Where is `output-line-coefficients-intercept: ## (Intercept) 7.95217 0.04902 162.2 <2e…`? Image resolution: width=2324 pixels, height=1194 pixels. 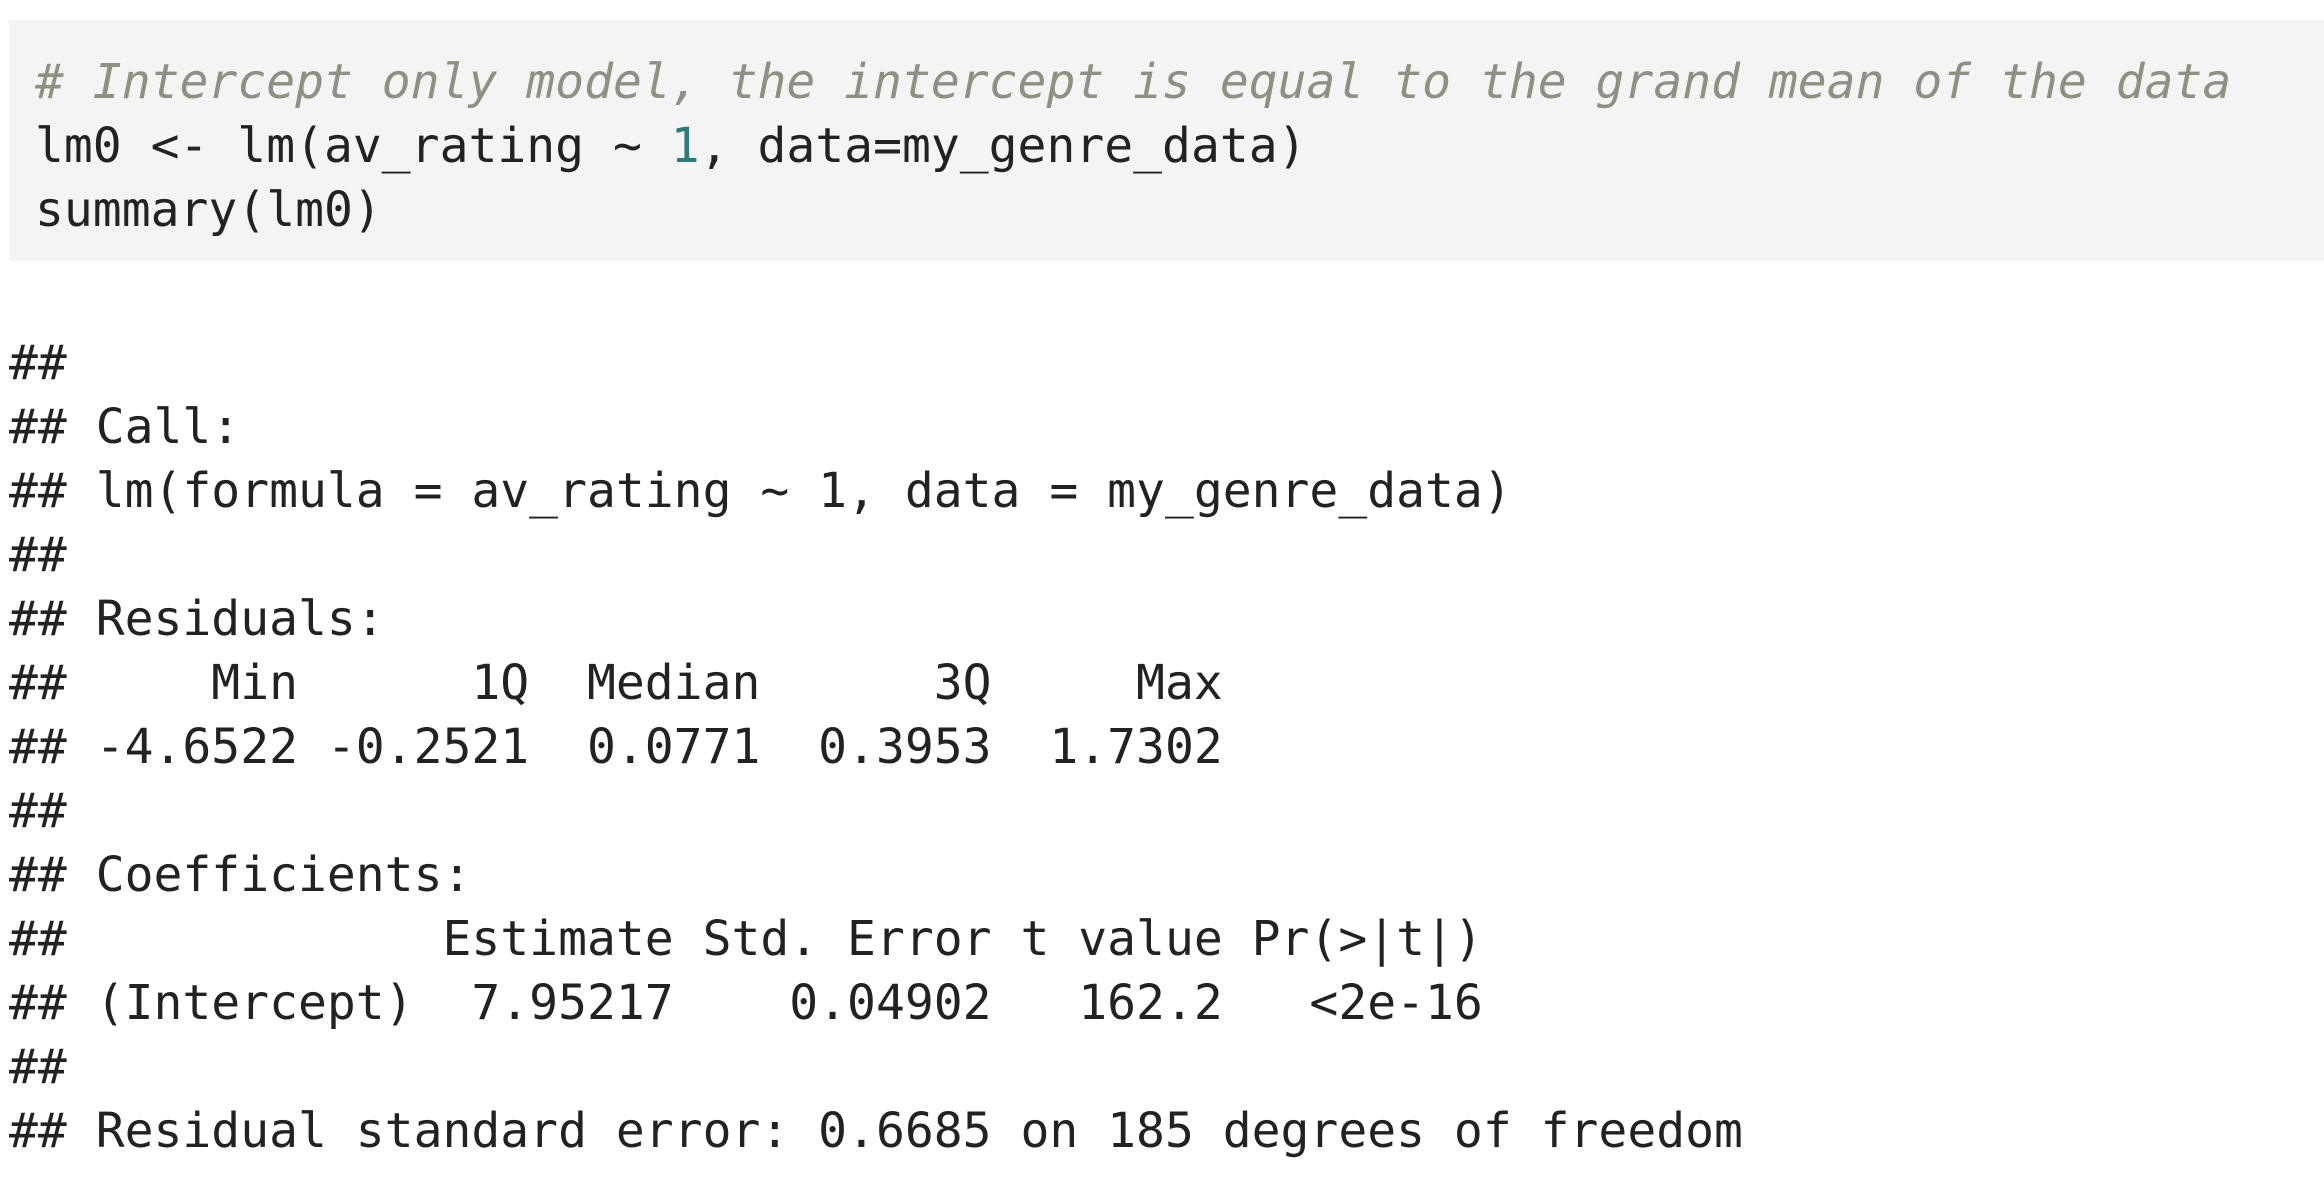
output-line-coefficients-intercept: ## (Intercept) 7.95217 0.04902 162.2 <2e… is located at coordinates (746, 1003).